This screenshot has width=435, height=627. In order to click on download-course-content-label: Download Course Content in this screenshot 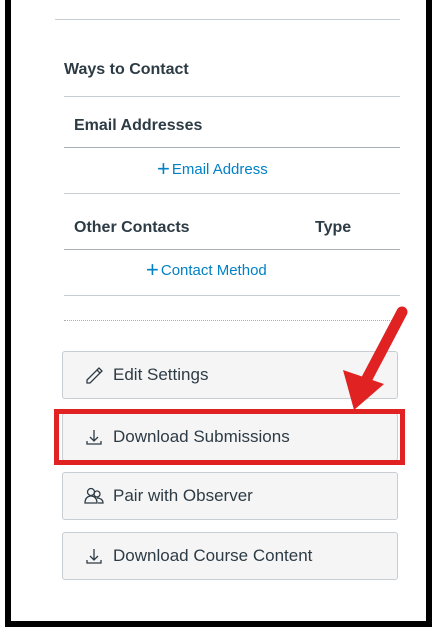, I will do `click(213, 555)`.